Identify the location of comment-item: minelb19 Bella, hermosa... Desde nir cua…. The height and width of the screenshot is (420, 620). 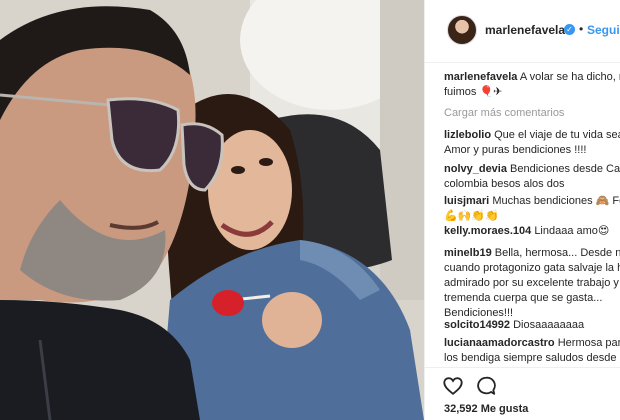
(532, 283).